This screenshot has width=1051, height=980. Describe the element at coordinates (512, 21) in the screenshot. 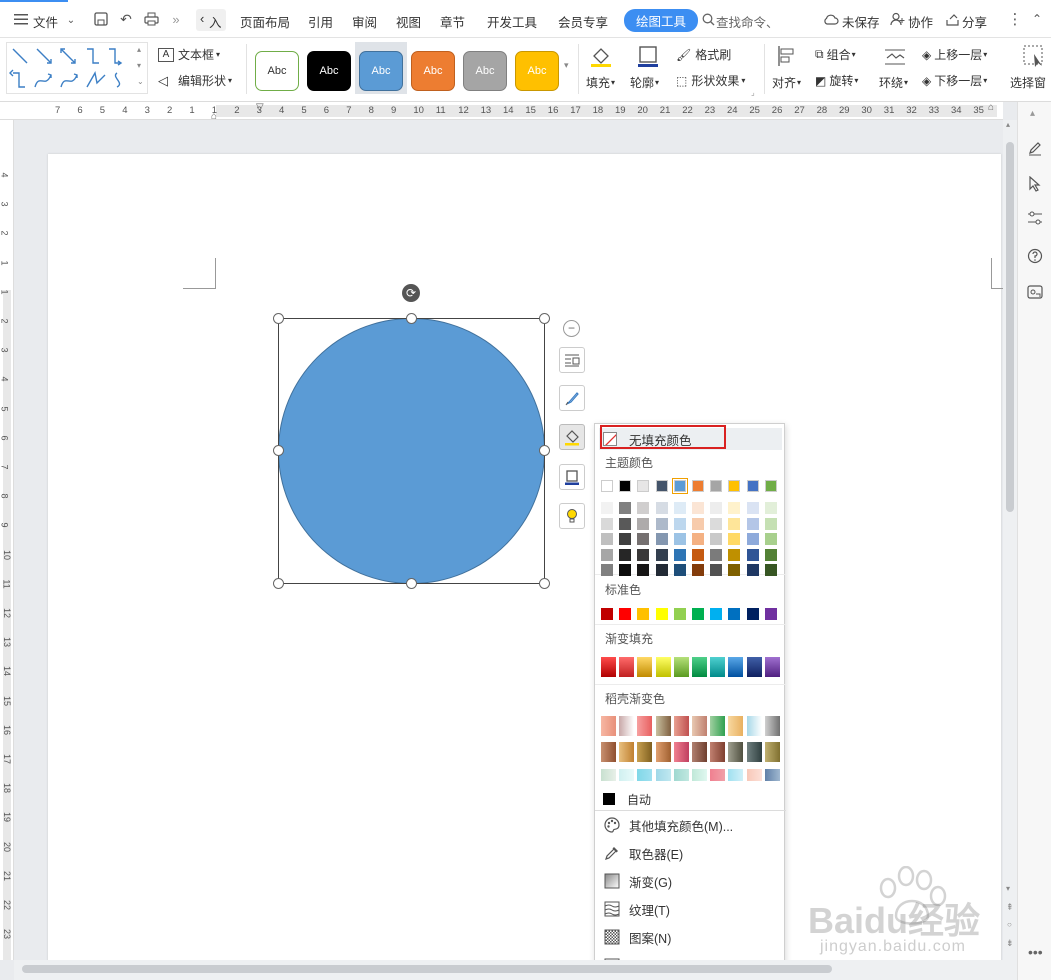

I see `tab-developer: 开发工具` at that location.